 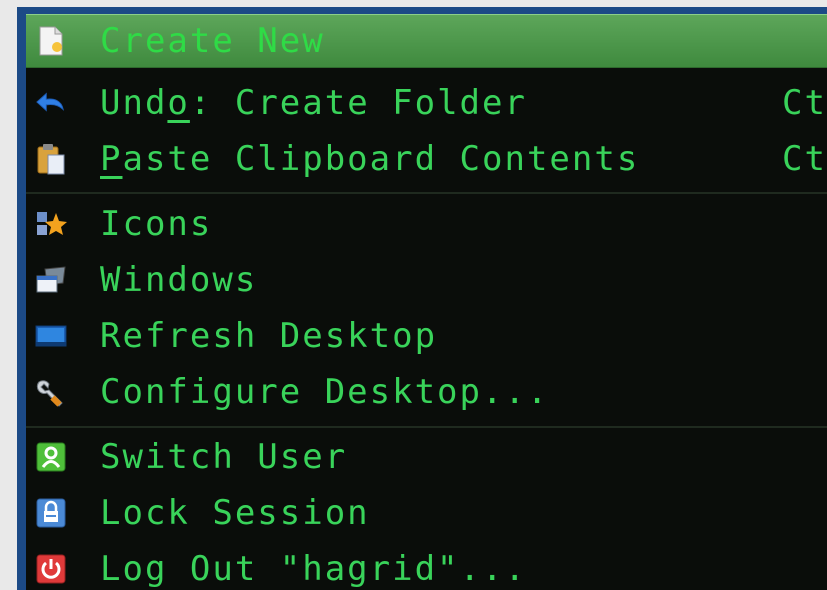 What do you see at coordinates (212, 41) in the screenshot?
I see `menu-item-label: Create New` at bounding box center [212, 41].